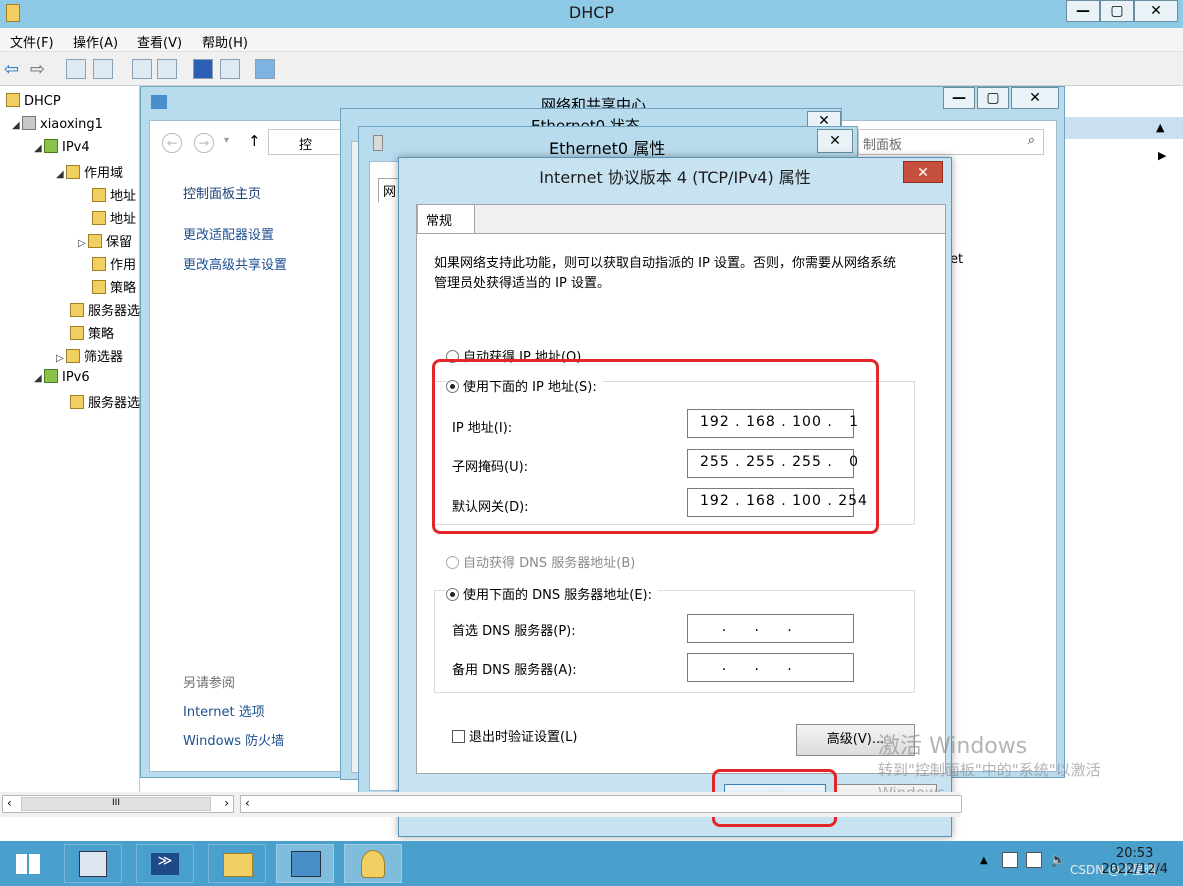 The image size is (1183, 886). Describe the element at coordinates (1035, 98) in the screenshot. I see `nsc-close-button: ✕` at that location.